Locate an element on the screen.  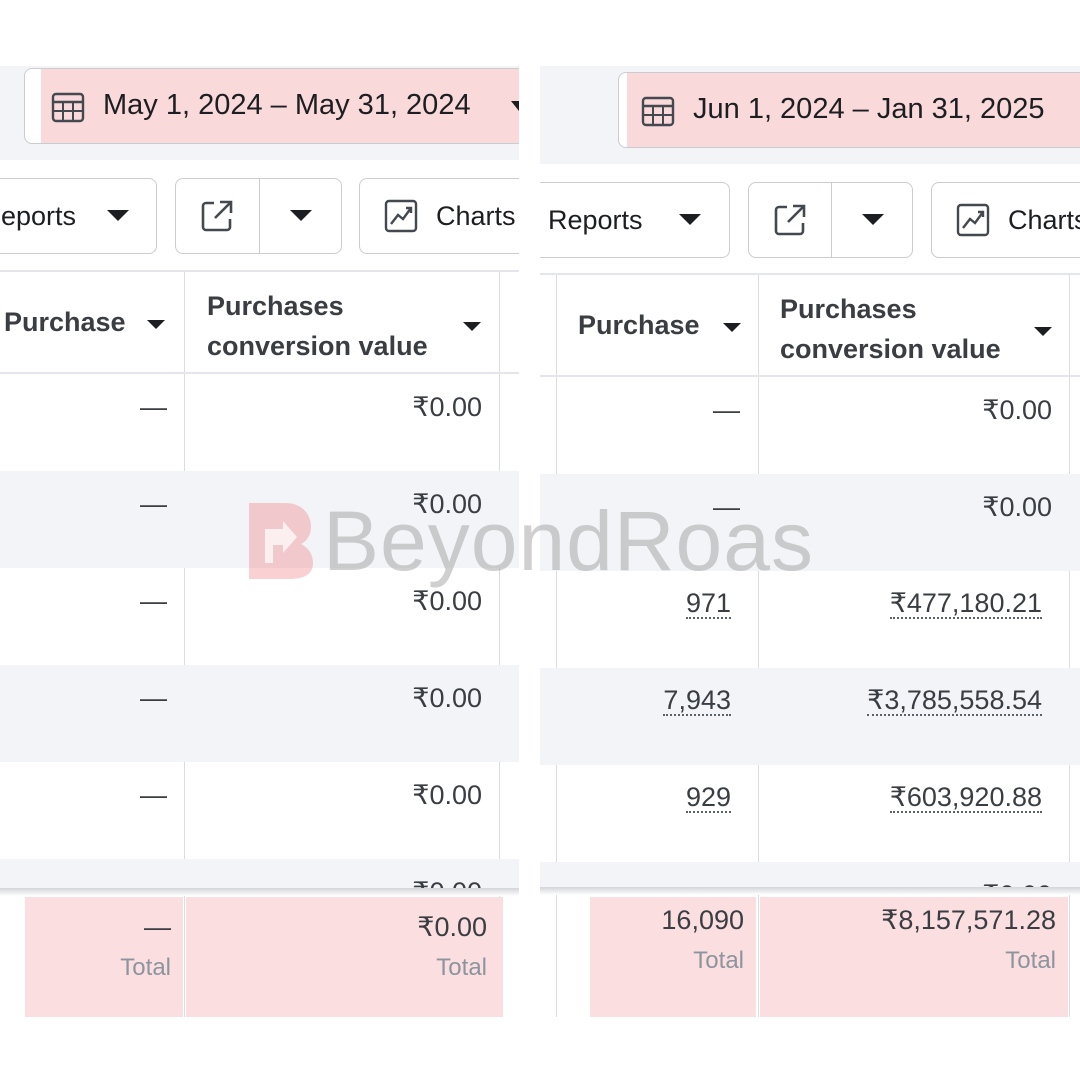
date-range-picker: Jun 1, 2024 – Jan 31, 2025 is located at coordinates (849, 110).